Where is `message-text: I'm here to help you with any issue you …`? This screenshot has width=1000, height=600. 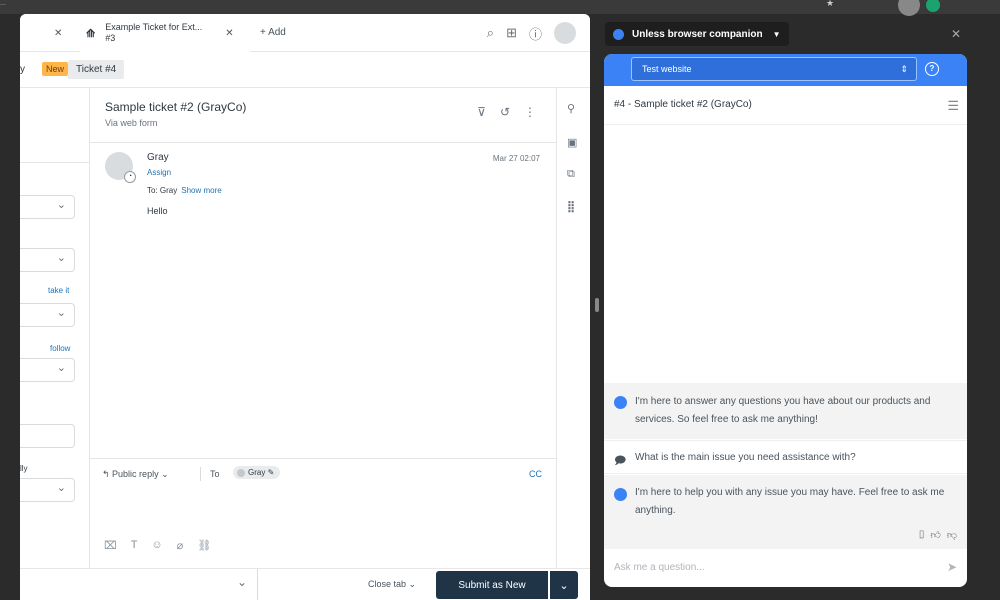 message-text: I'm here to help you with any issue you … is located at coordinates (790, 501).